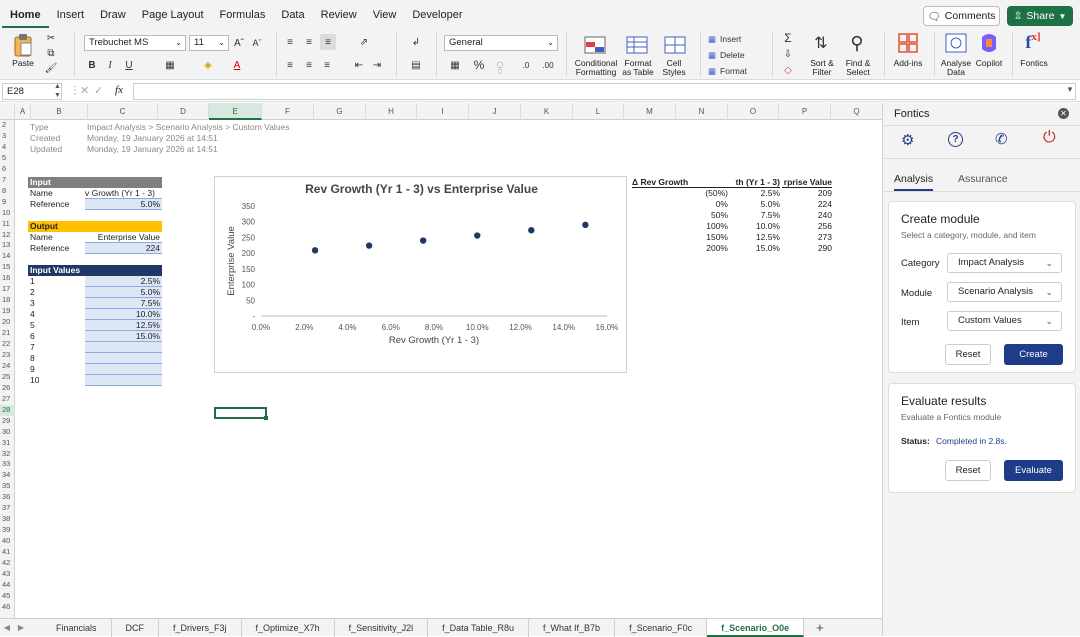  Describe the element at coordinates (7, 169) in the screenshot. I see `row-header-6: 6` at that location.